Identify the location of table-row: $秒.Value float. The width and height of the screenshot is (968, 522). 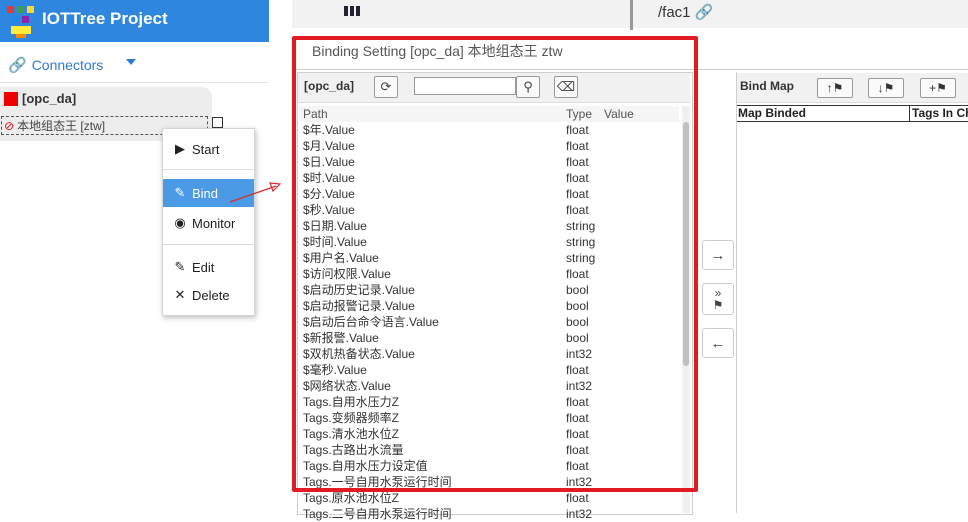
(489, 210).